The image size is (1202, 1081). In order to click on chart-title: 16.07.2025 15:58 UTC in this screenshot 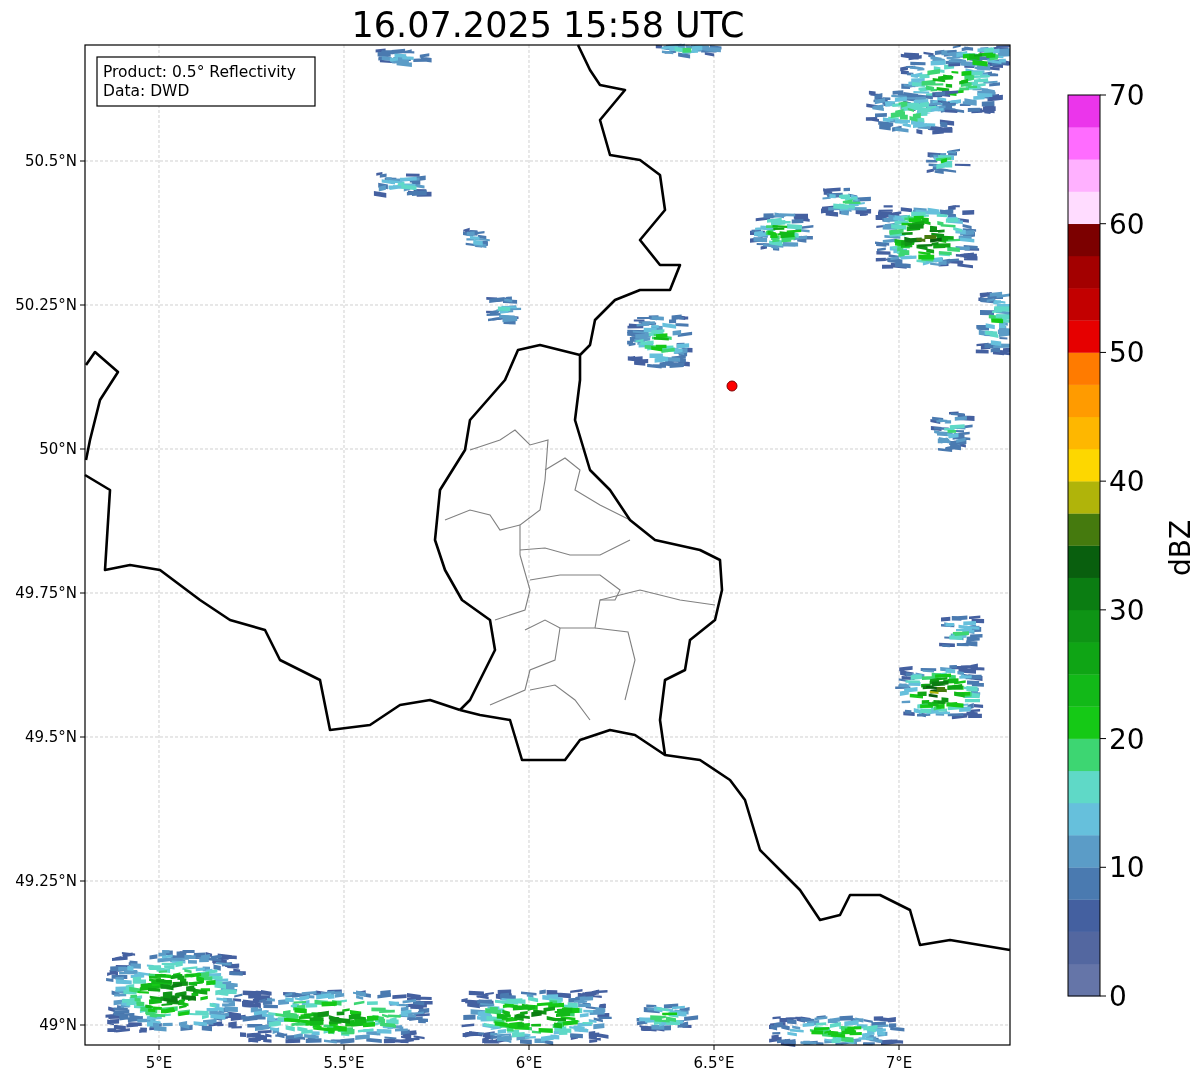, I will do `click(548, 25)`.